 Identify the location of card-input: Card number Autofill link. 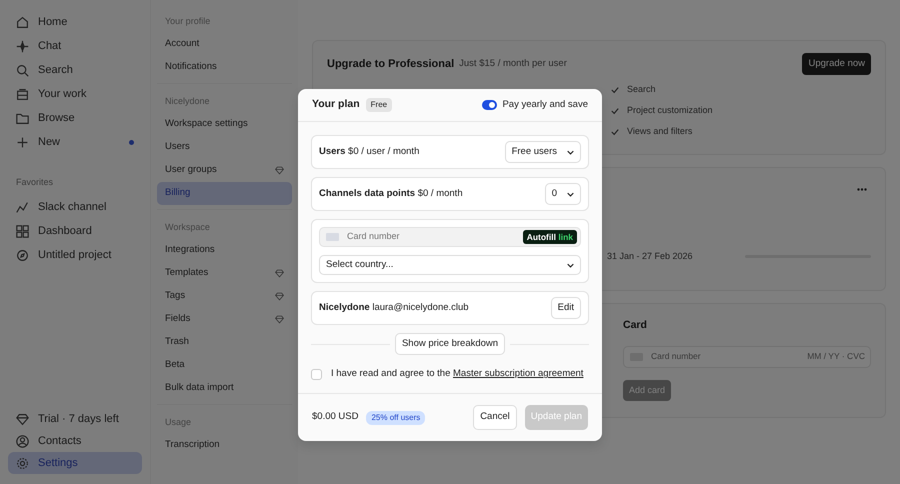
(450, 237).